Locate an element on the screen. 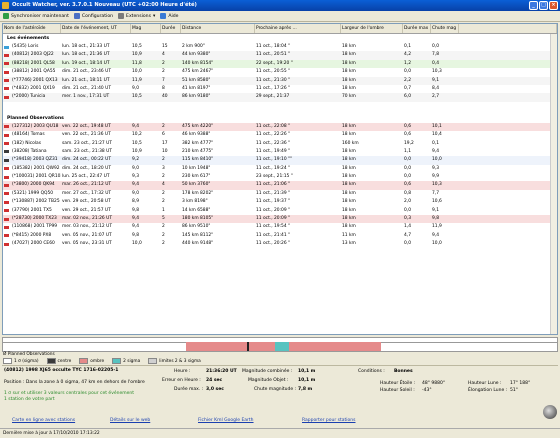  table-cell: (*3800) 2000 QK94 is located at coordinates (32, 185).